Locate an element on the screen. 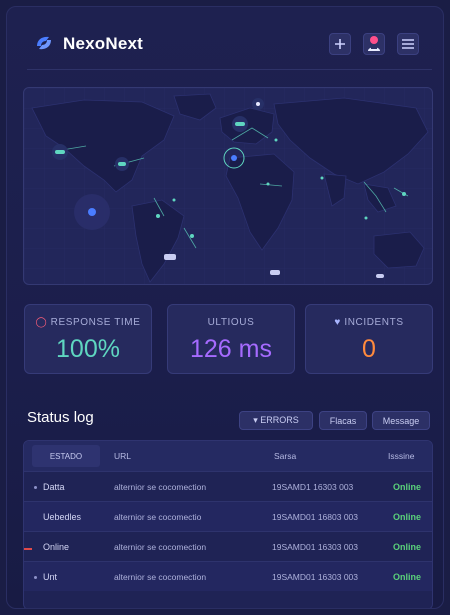 This screenshot has width=450, height=615. metric-label: ♥ INCIDENTS is located at coordinates (369, 322).